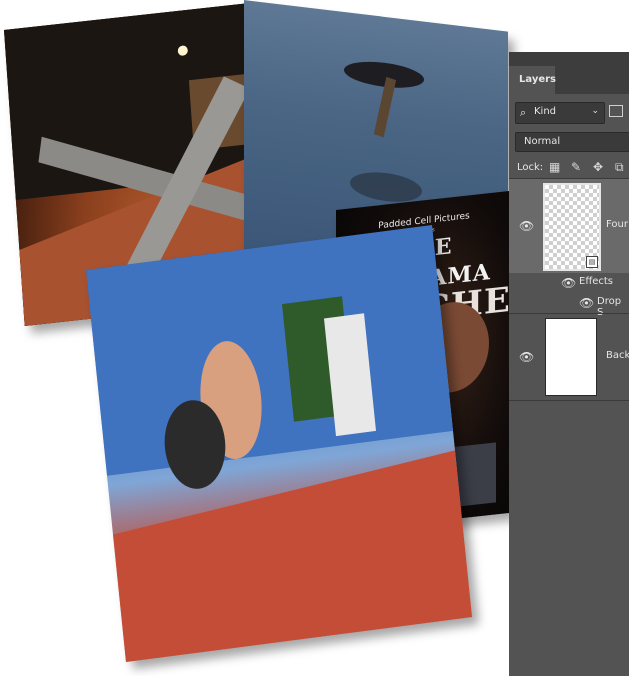 The height and width of the screenshot is (676, 629). What do you see at coordinates (616, 111) in the screenshot?
I see `image-filter-icon` at bounding box center [616, 111].